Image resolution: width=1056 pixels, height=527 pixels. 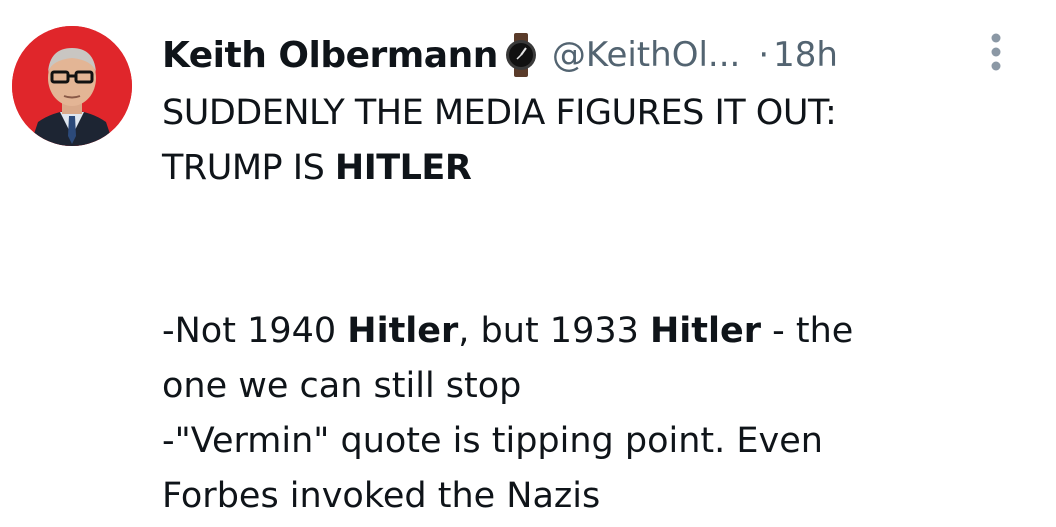 I want to click on headline-prefix: TRUMP IS, so click(x=248, y=168).